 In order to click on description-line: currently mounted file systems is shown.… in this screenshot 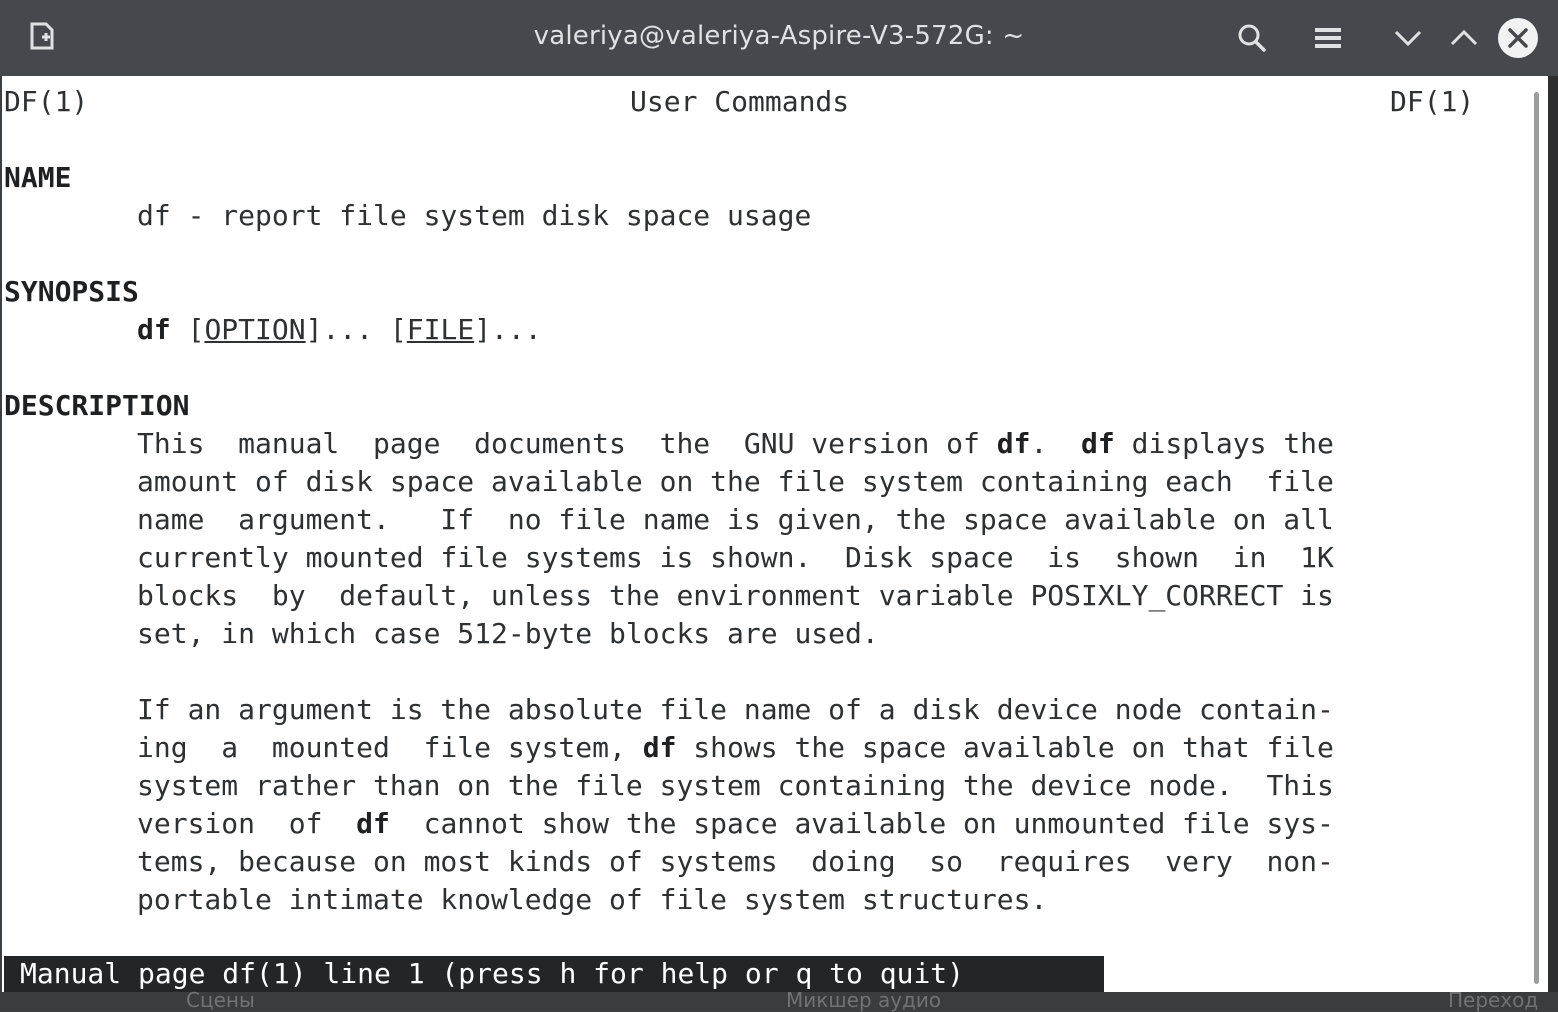, I will do `click(735, 557)`.